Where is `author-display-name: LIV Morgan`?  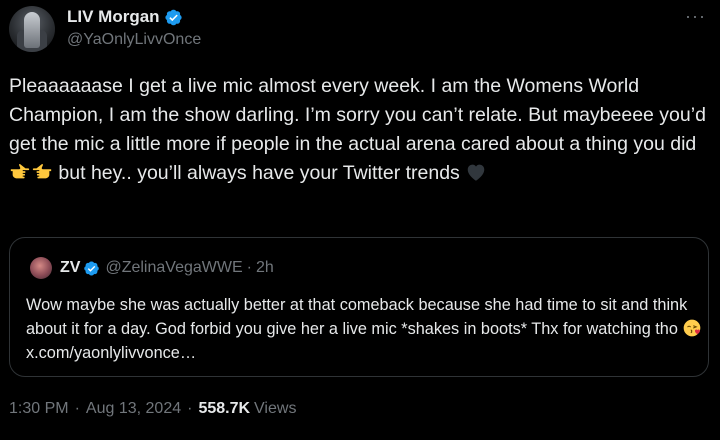 author-display-name: LIV Morgan is located at coordinates (113, 17).